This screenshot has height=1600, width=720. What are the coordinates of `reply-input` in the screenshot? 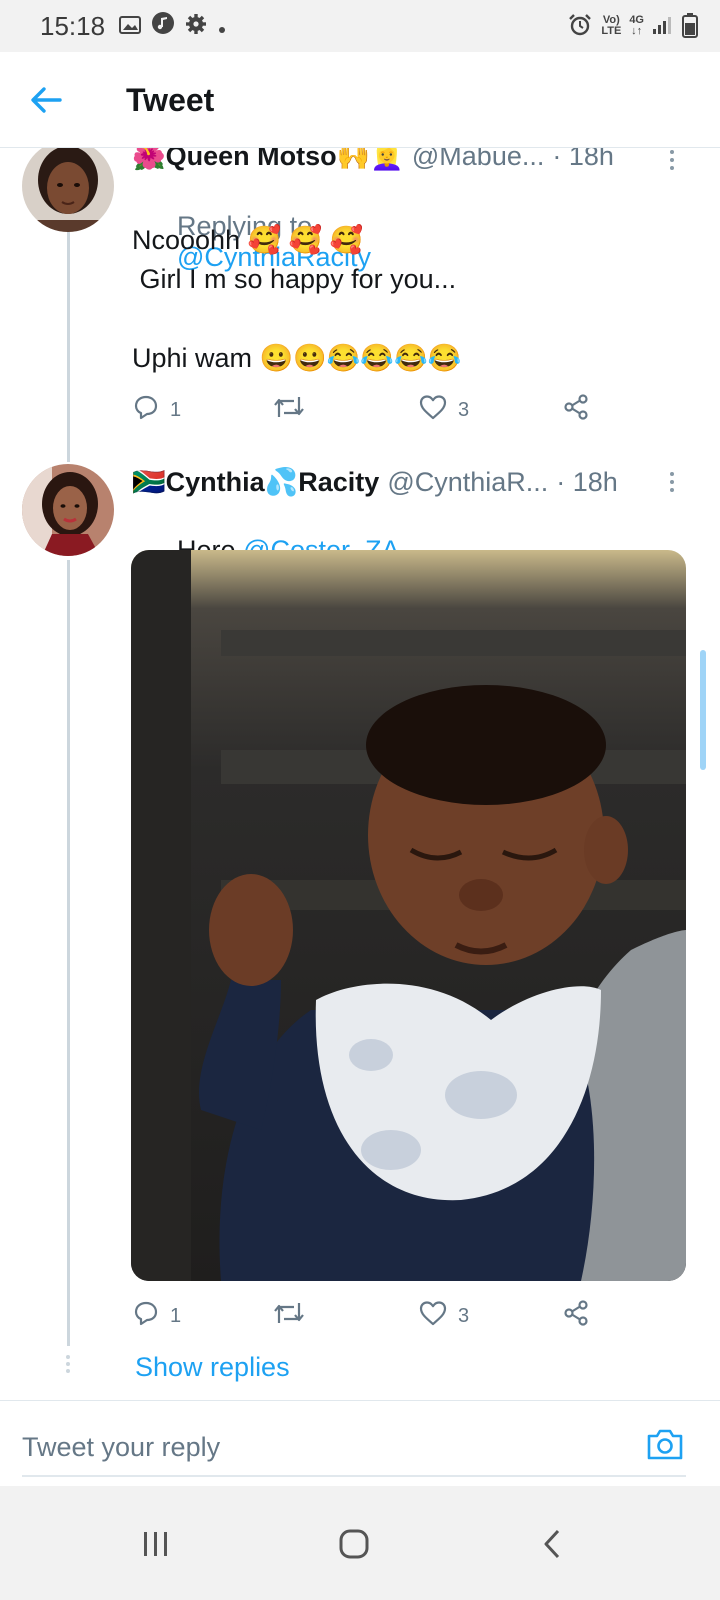 It's located at (322, 1447).